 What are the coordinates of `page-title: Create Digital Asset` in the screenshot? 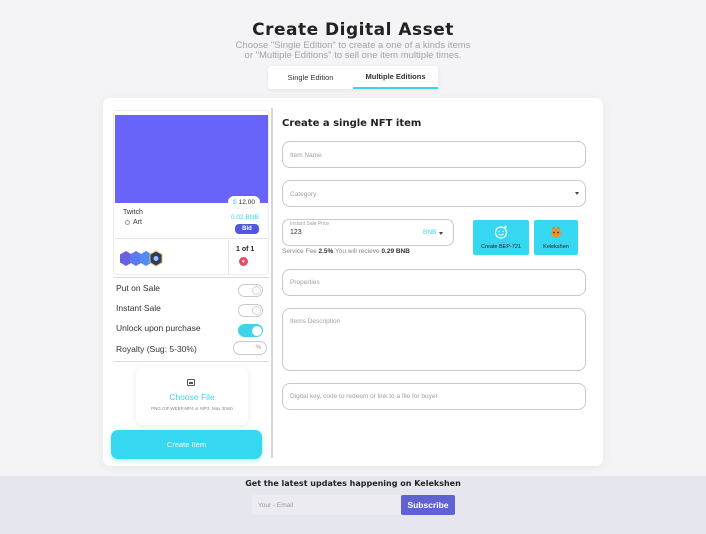 It's located at (353, 30).